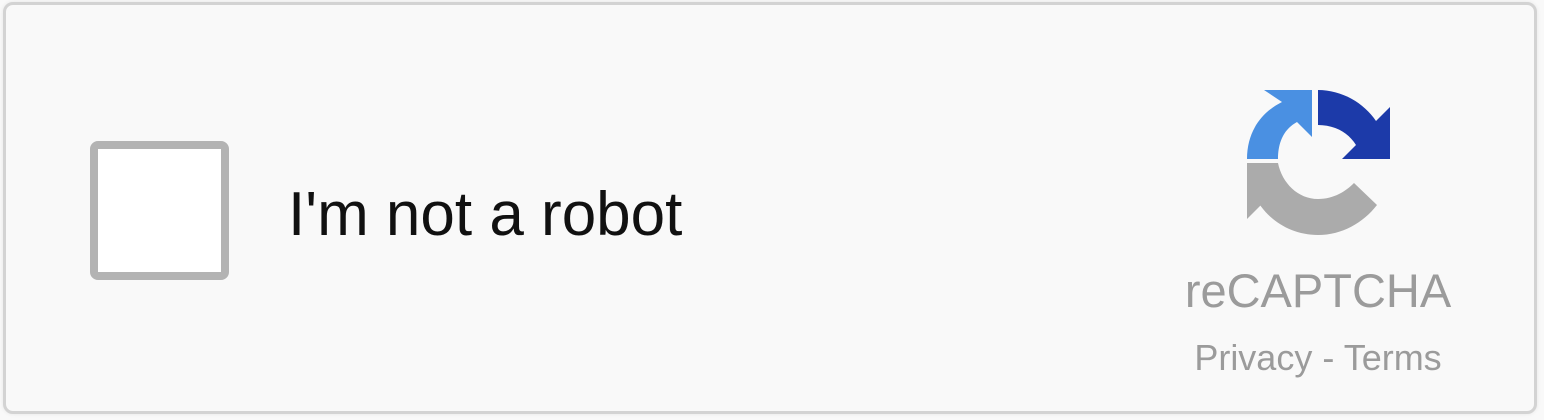  I want to click on legal-links: Privacy - Terms, so click(1318, 358).